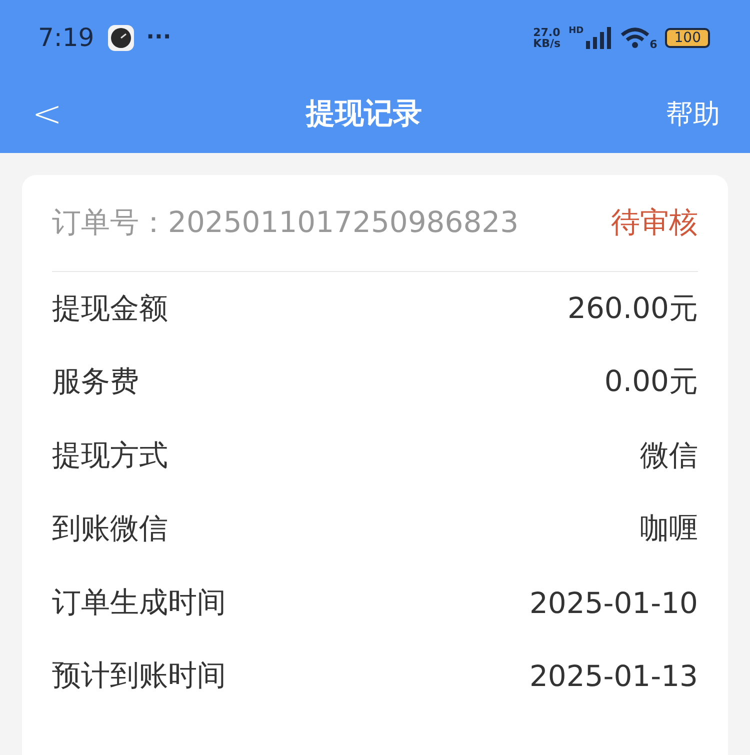 The image size is (750, 755). I want to click on signal-icon, so click(599, 37).